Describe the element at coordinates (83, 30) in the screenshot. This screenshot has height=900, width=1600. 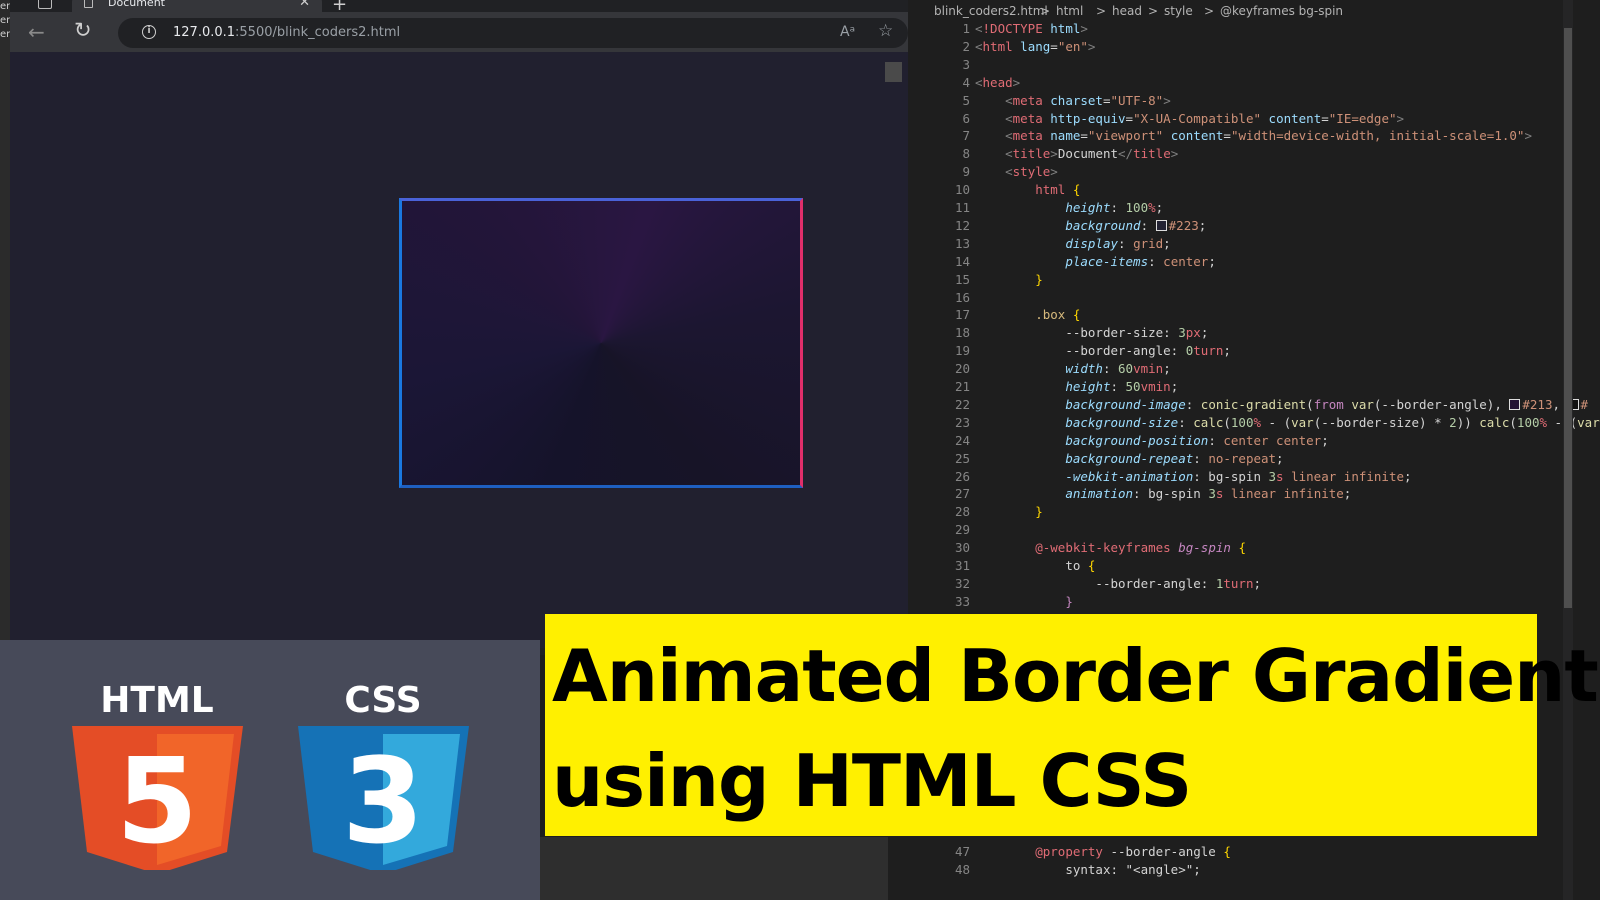
I see `reload-icon: ↻` at that location.